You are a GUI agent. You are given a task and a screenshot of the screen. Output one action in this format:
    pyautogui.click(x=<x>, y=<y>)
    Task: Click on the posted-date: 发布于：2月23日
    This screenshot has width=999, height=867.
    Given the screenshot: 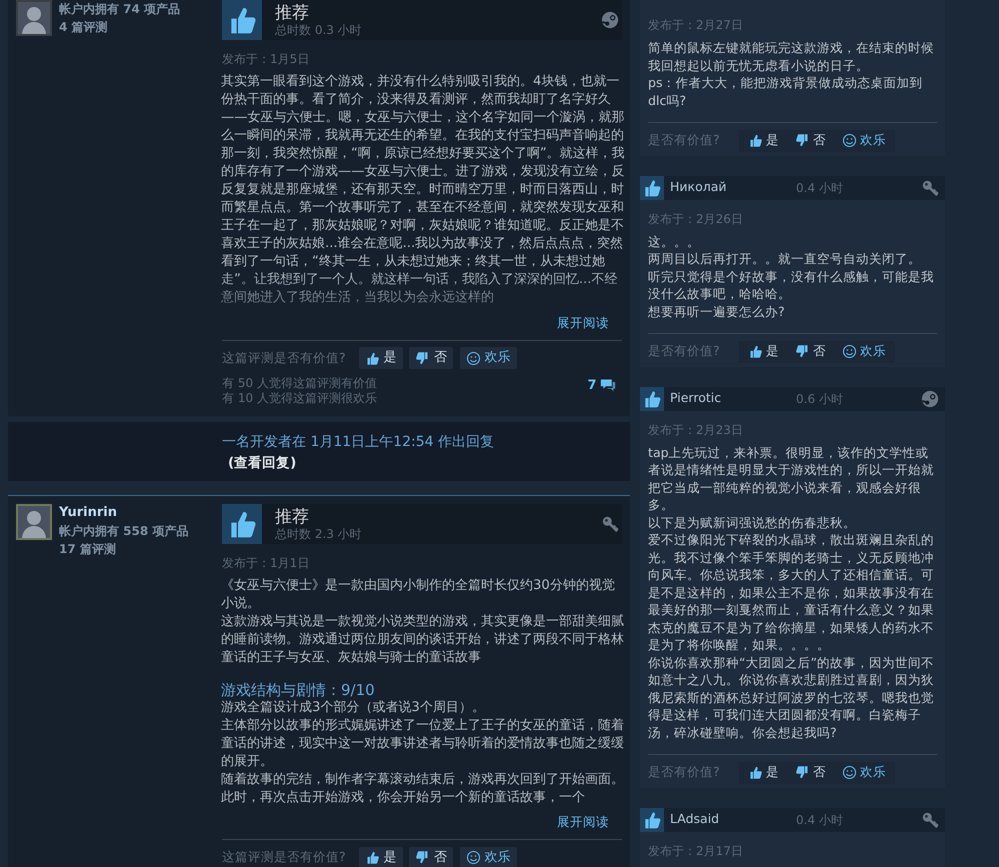 What is the action you would take?
    pyautogui.click(x=696, y=430)
    